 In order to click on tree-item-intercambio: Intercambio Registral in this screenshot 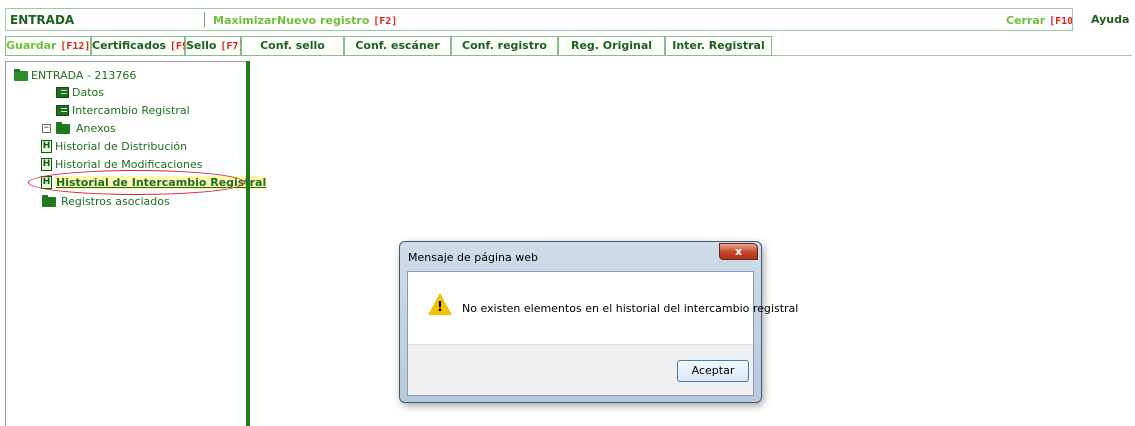, I will do `click(123, 110)`.